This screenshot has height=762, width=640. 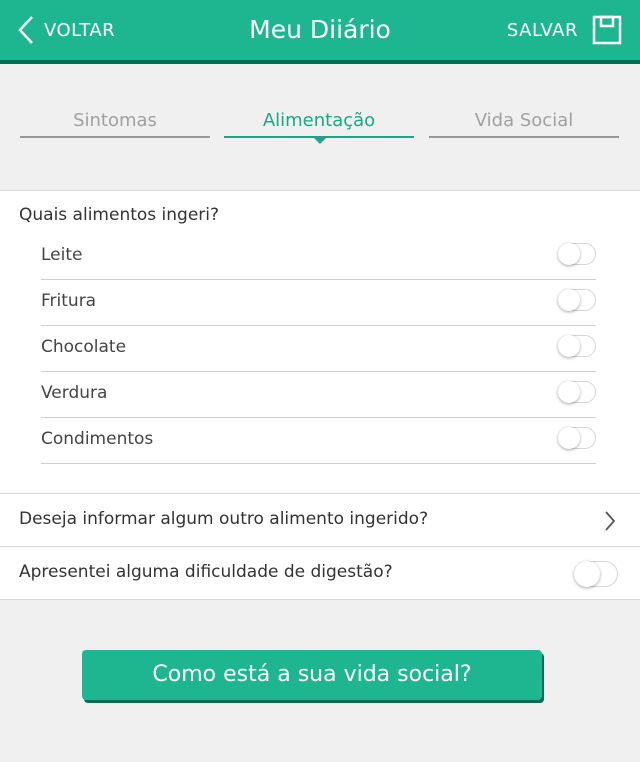 What do you see at coordinates (97, 439) in the screenshot?
I see `food-item-label: Condimentos` at bounding box center [97, 439].